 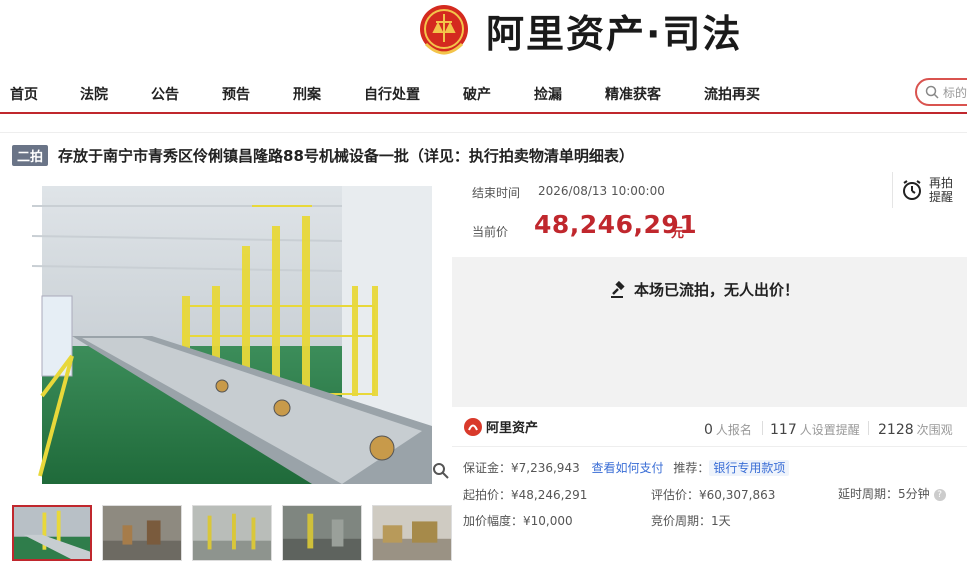 I want to click on remind-label: 再拍提醒, so click(x=941, y=190).